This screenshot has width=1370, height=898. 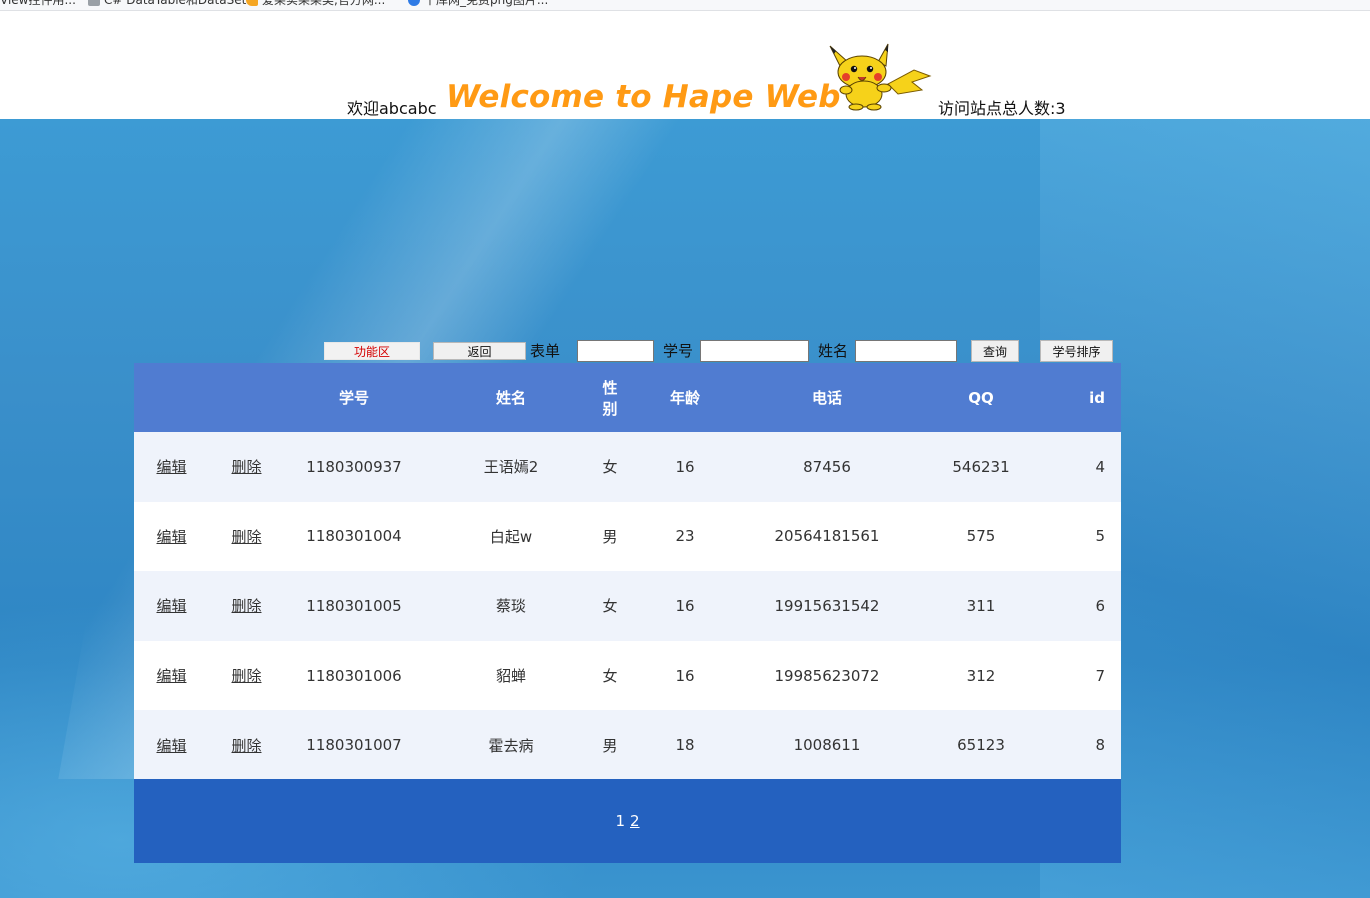 I want to click on cell-qq: 311, so click(x=981, y=606).